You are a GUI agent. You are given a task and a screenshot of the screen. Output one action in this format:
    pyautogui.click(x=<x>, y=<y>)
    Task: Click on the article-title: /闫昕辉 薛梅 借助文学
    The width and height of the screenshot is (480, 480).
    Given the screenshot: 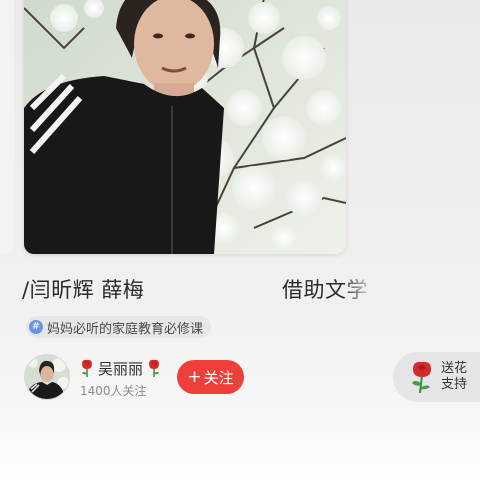 What is the action you would take?
    pyautogui.click(x=240, y=289)
    